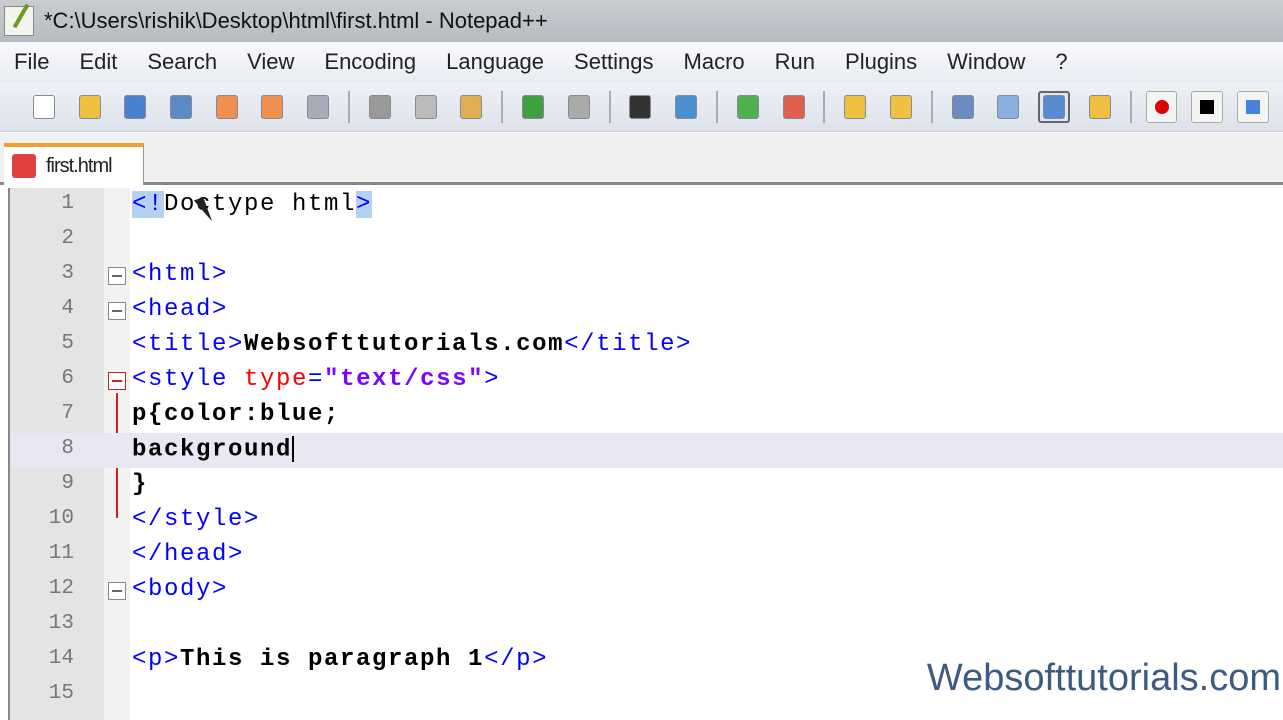  What do you see at coordinates (270, 62) in the screenshot?
I see `menu-view: View` at bounding box center [270, 62].